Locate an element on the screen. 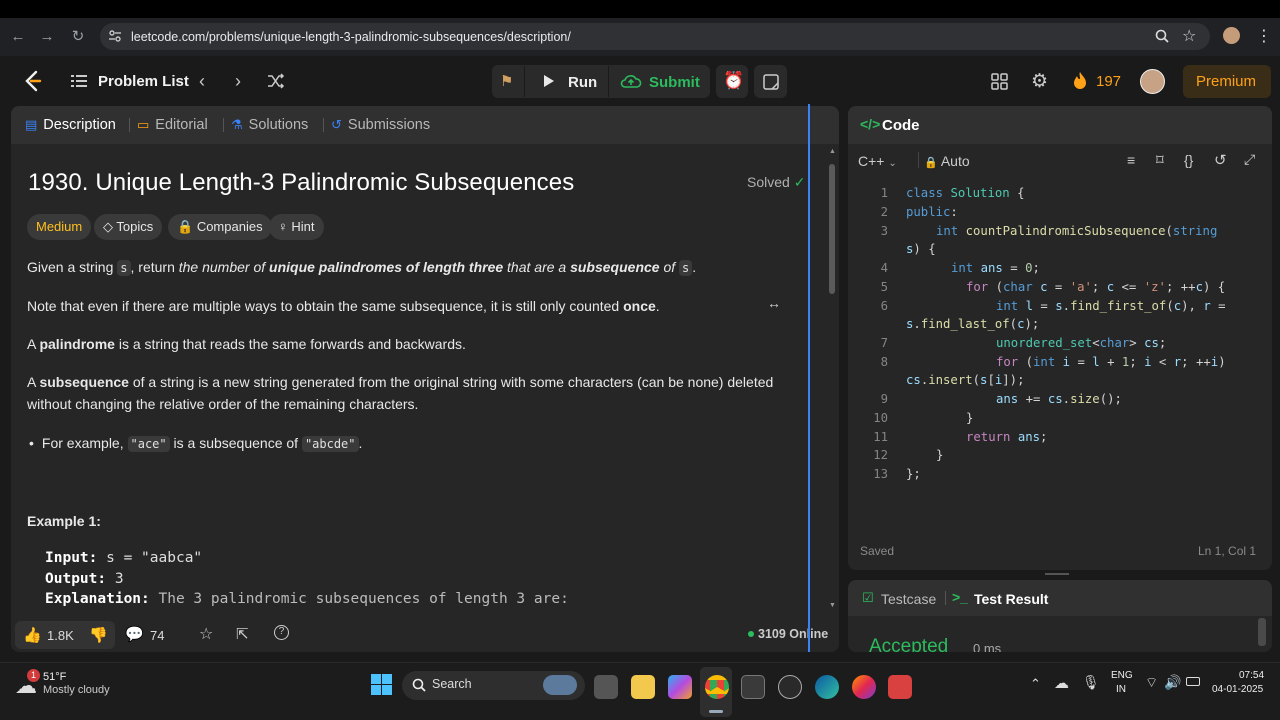  lock-icon: 🔒 is located at coordinates (931, 163).